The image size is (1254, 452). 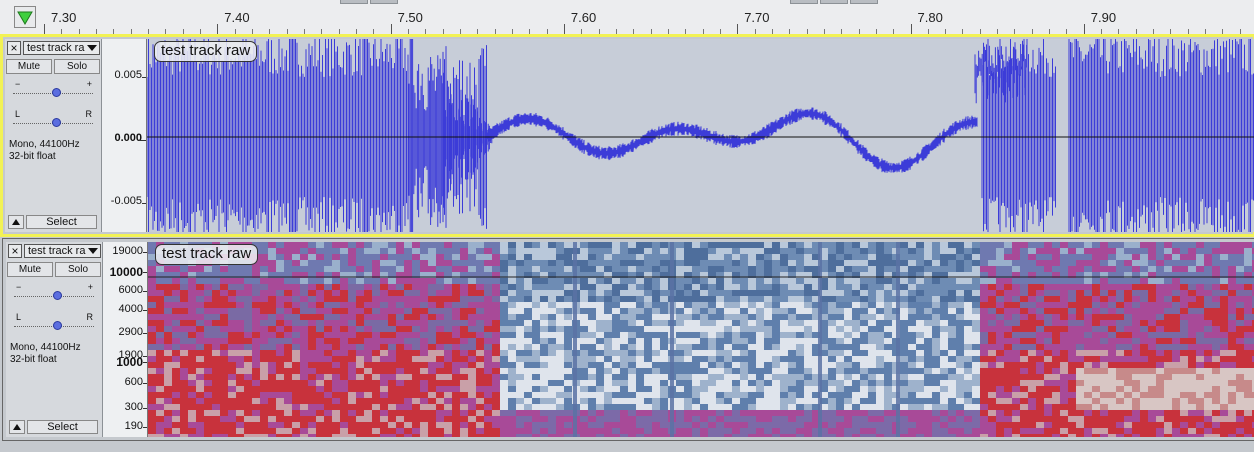 What do you see at coordinates (1084, 29) in the screenshot?
I see `timeline-tick` at bounding box center [1084, 29].